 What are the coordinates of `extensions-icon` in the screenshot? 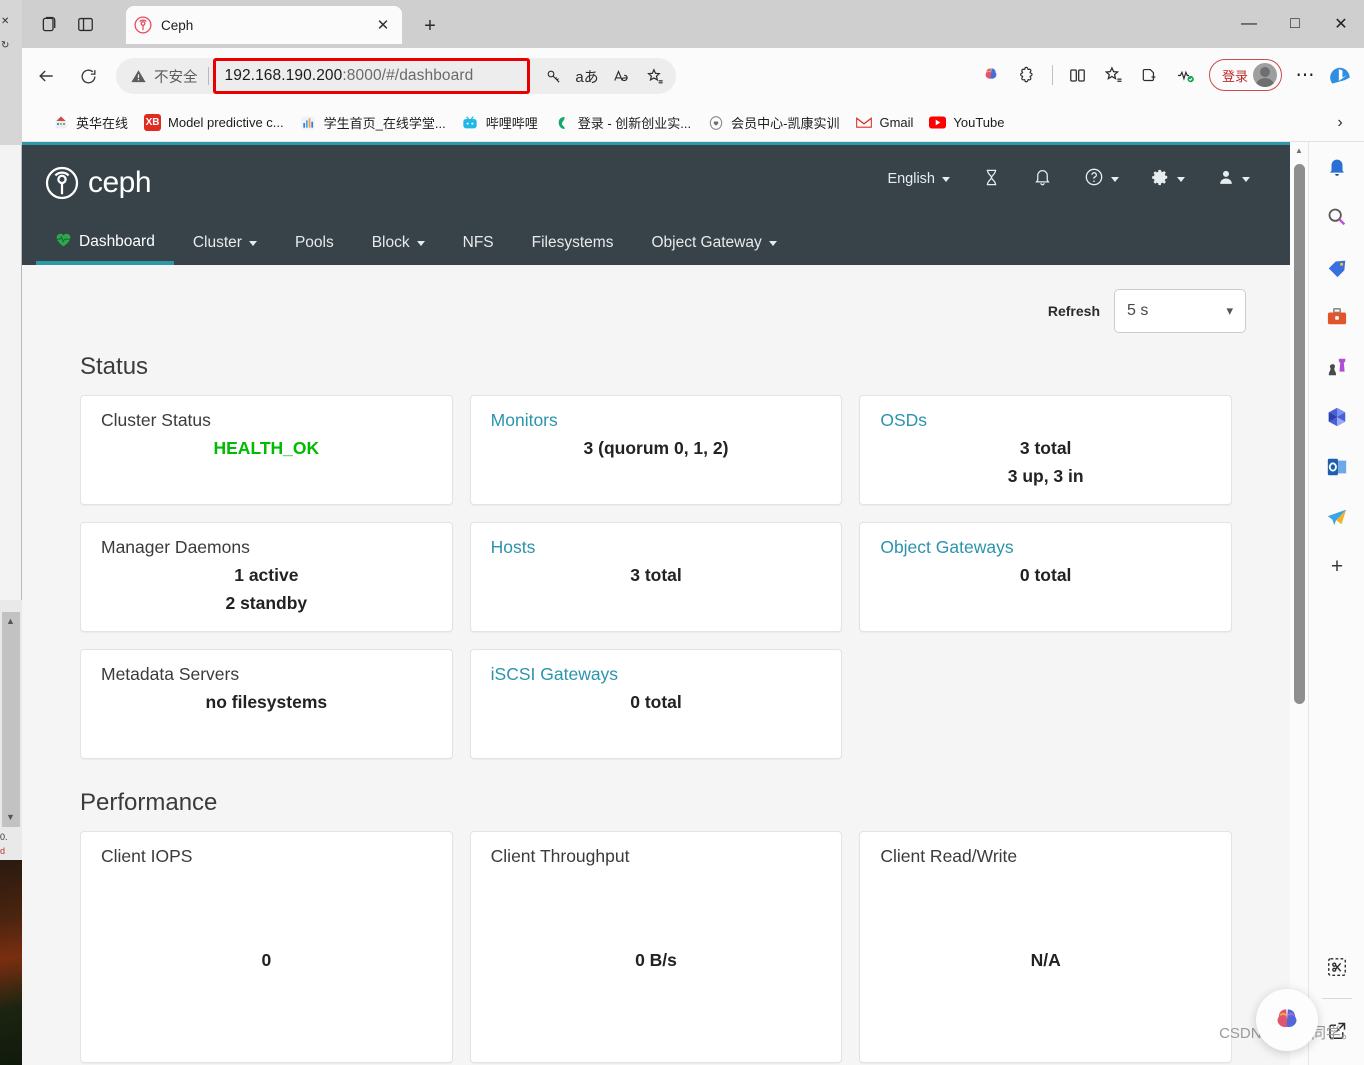 It's located at (1027, 75).